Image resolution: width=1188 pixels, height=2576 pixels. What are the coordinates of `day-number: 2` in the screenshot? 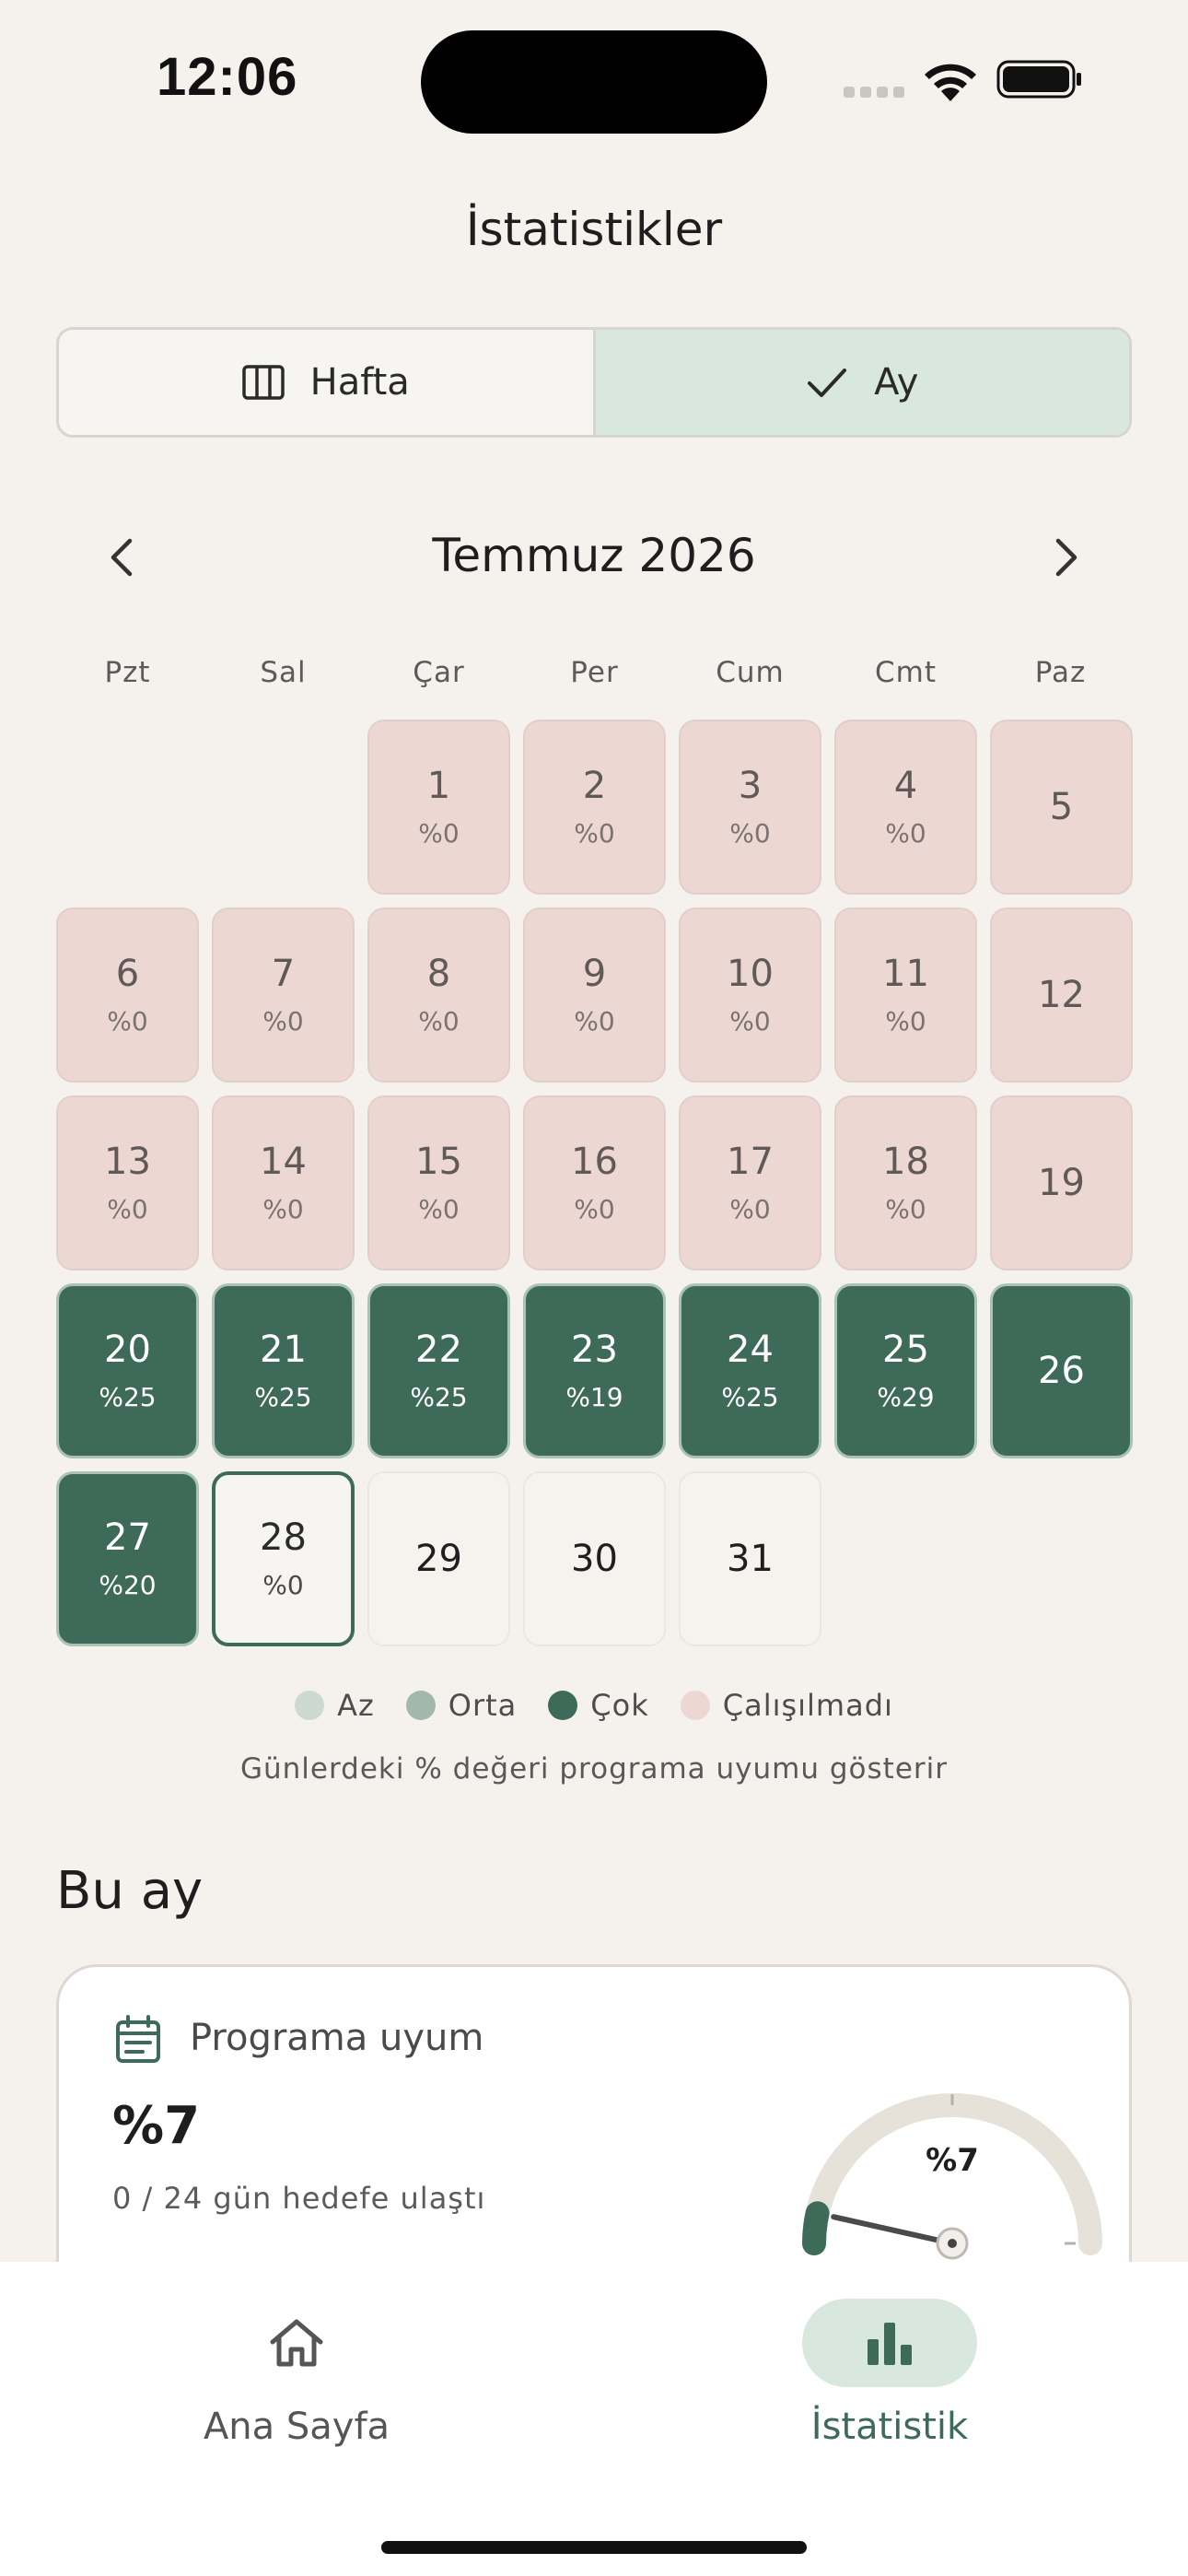 It's located at (594, 786).